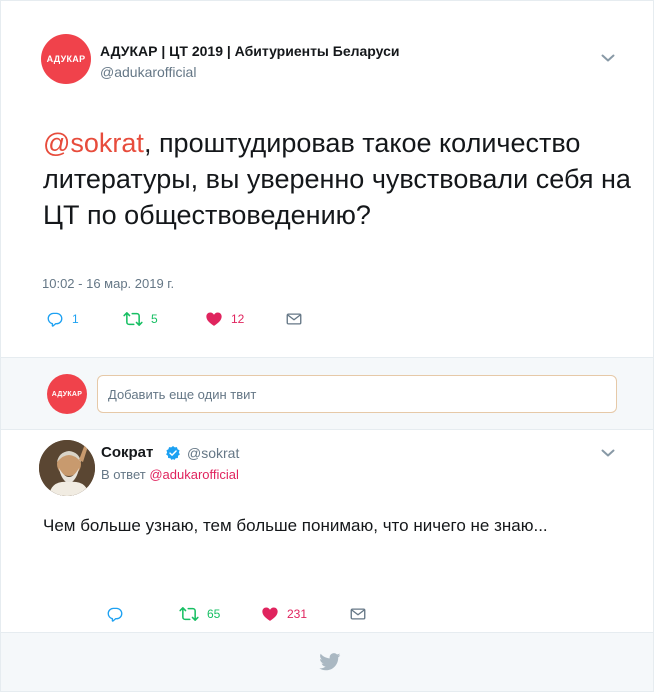  Describe the element at coordinates (224, 319) in the screenshot. I see `like-button: 12` at that location.